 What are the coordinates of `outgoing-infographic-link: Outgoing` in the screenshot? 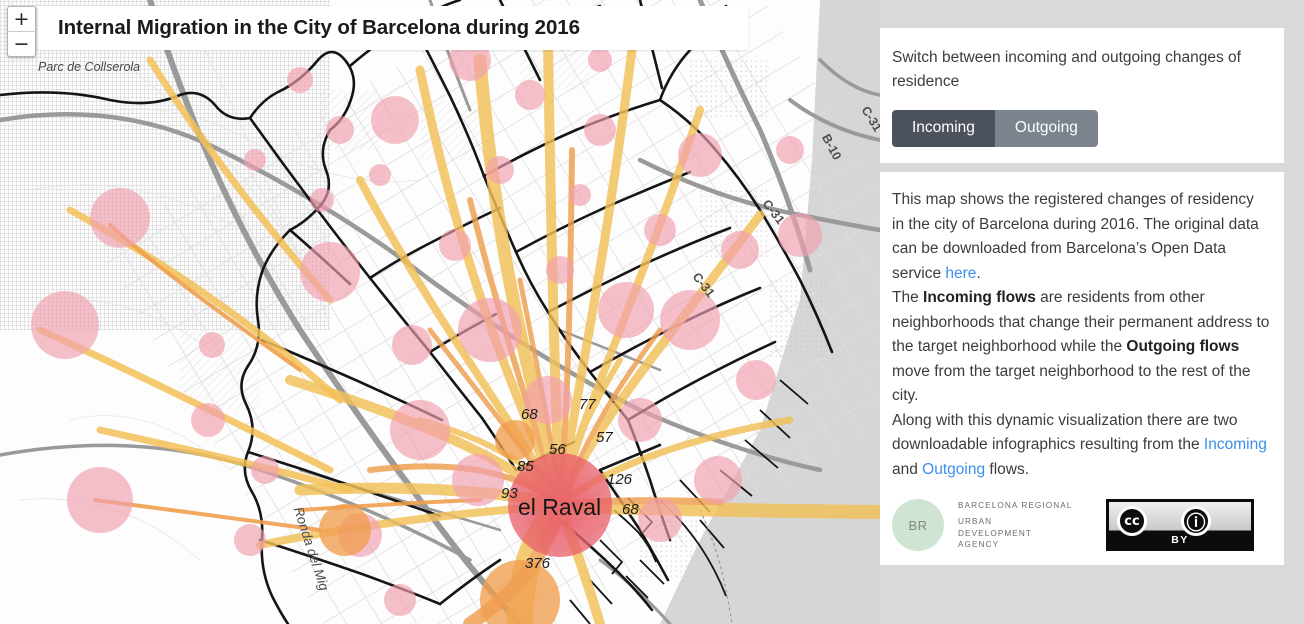 It's located at (953, 469).